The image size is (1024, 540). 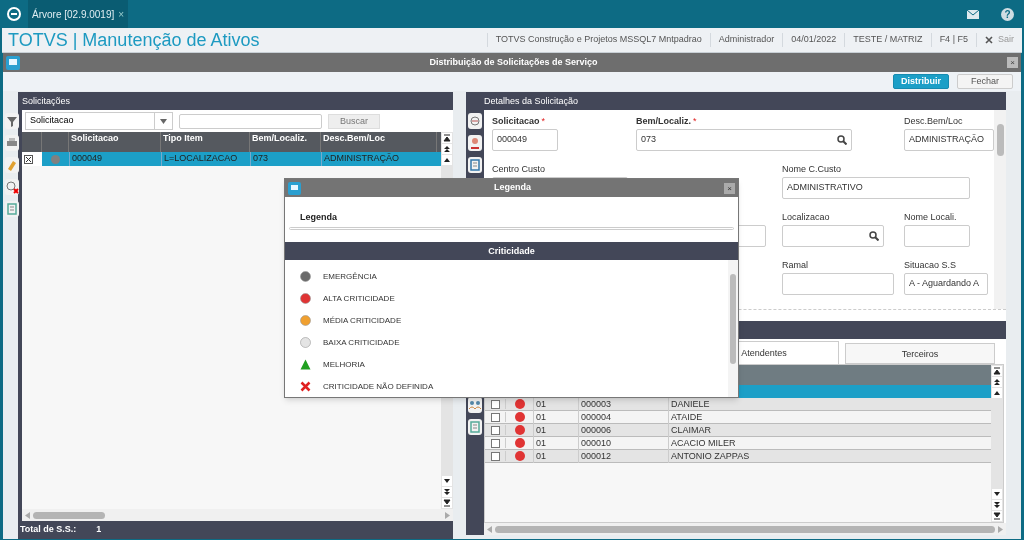 What do you see at coordinates (235, 101) in the screenshot?
I see `panel-title: Solicitações` at bounding box center [235, 101].